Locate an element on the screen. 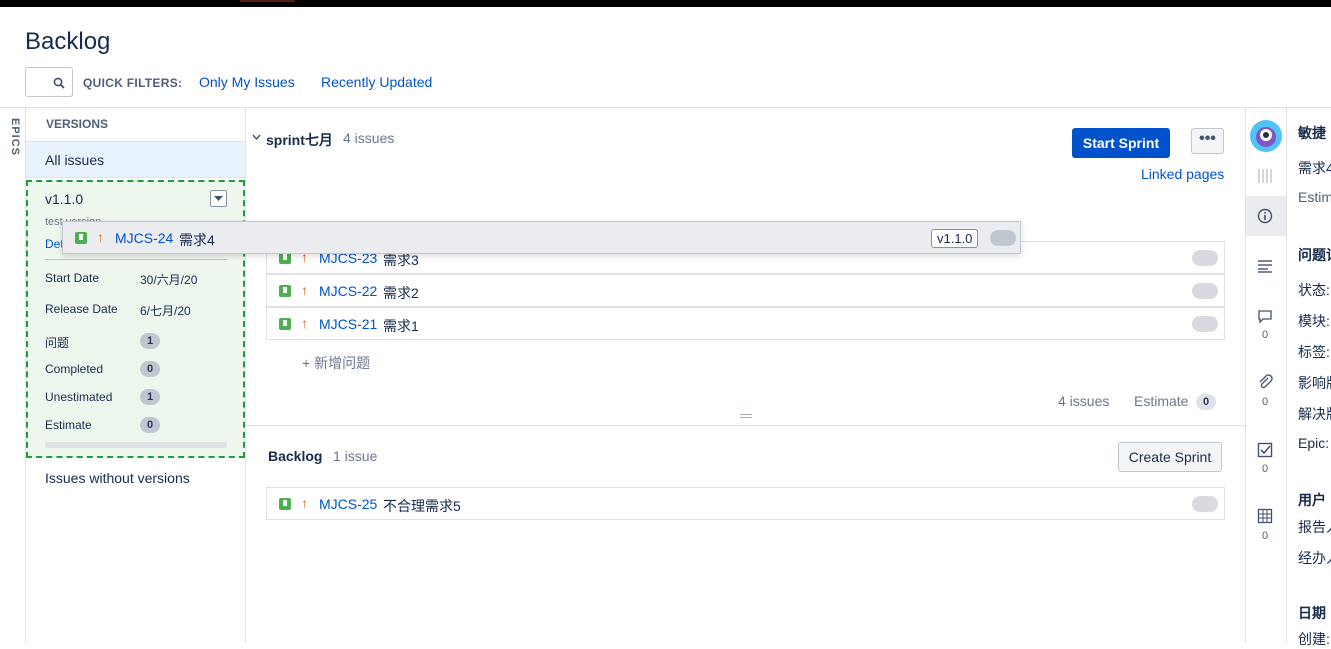  comment-count: 0 is located at coordinates (1265, 335).